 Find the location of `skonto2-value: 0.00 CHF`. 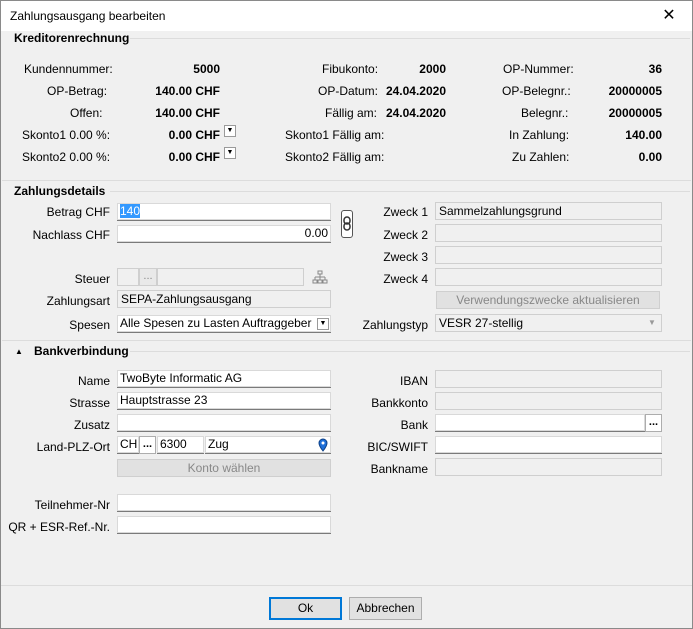

skonto2-value: 0.00 CHF is located at coordinates (194, 157).